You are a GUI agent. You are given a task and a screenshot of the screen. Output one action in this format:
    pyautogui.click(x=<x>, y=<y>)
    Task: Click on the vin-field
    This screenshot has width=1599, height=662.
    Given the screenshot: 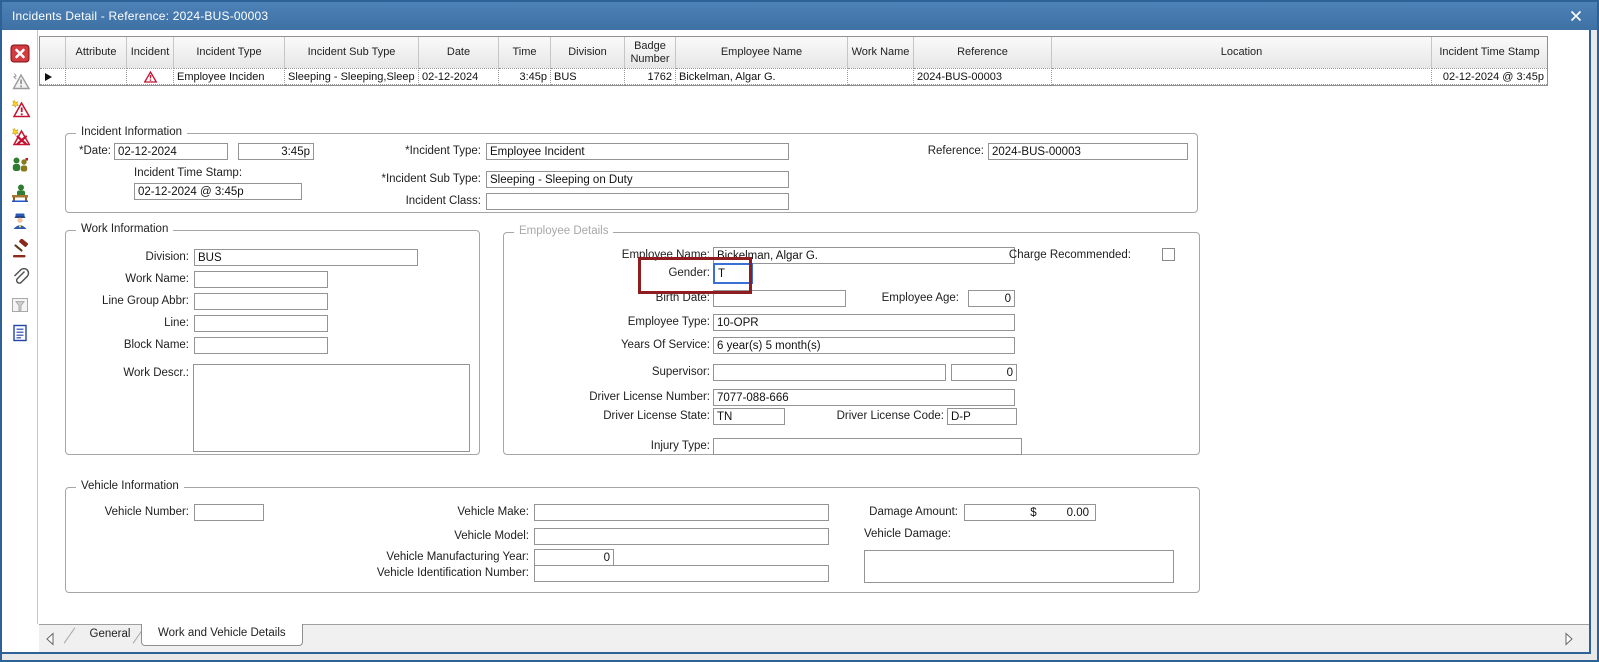 What is the action you would take?
    pyautogui.click(x=681, y=573)
    